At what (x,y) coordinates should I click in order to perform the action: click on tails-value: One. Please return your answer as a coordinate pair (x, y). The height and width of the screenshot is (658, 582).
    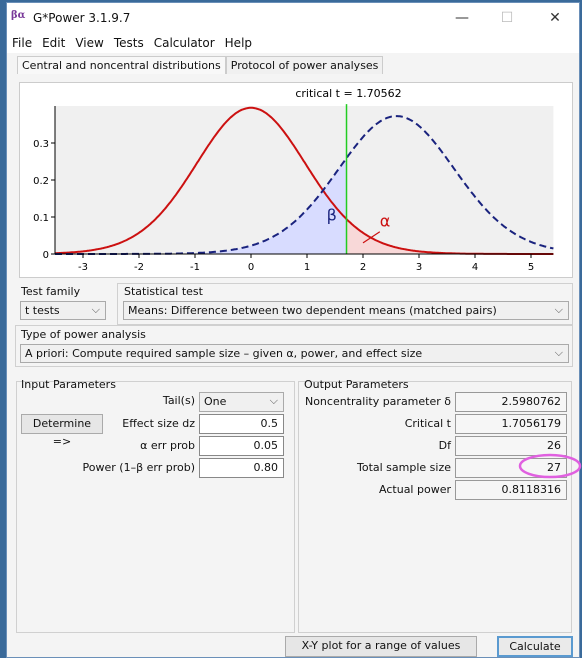
    Looking at the image, I should click on (215, 401).